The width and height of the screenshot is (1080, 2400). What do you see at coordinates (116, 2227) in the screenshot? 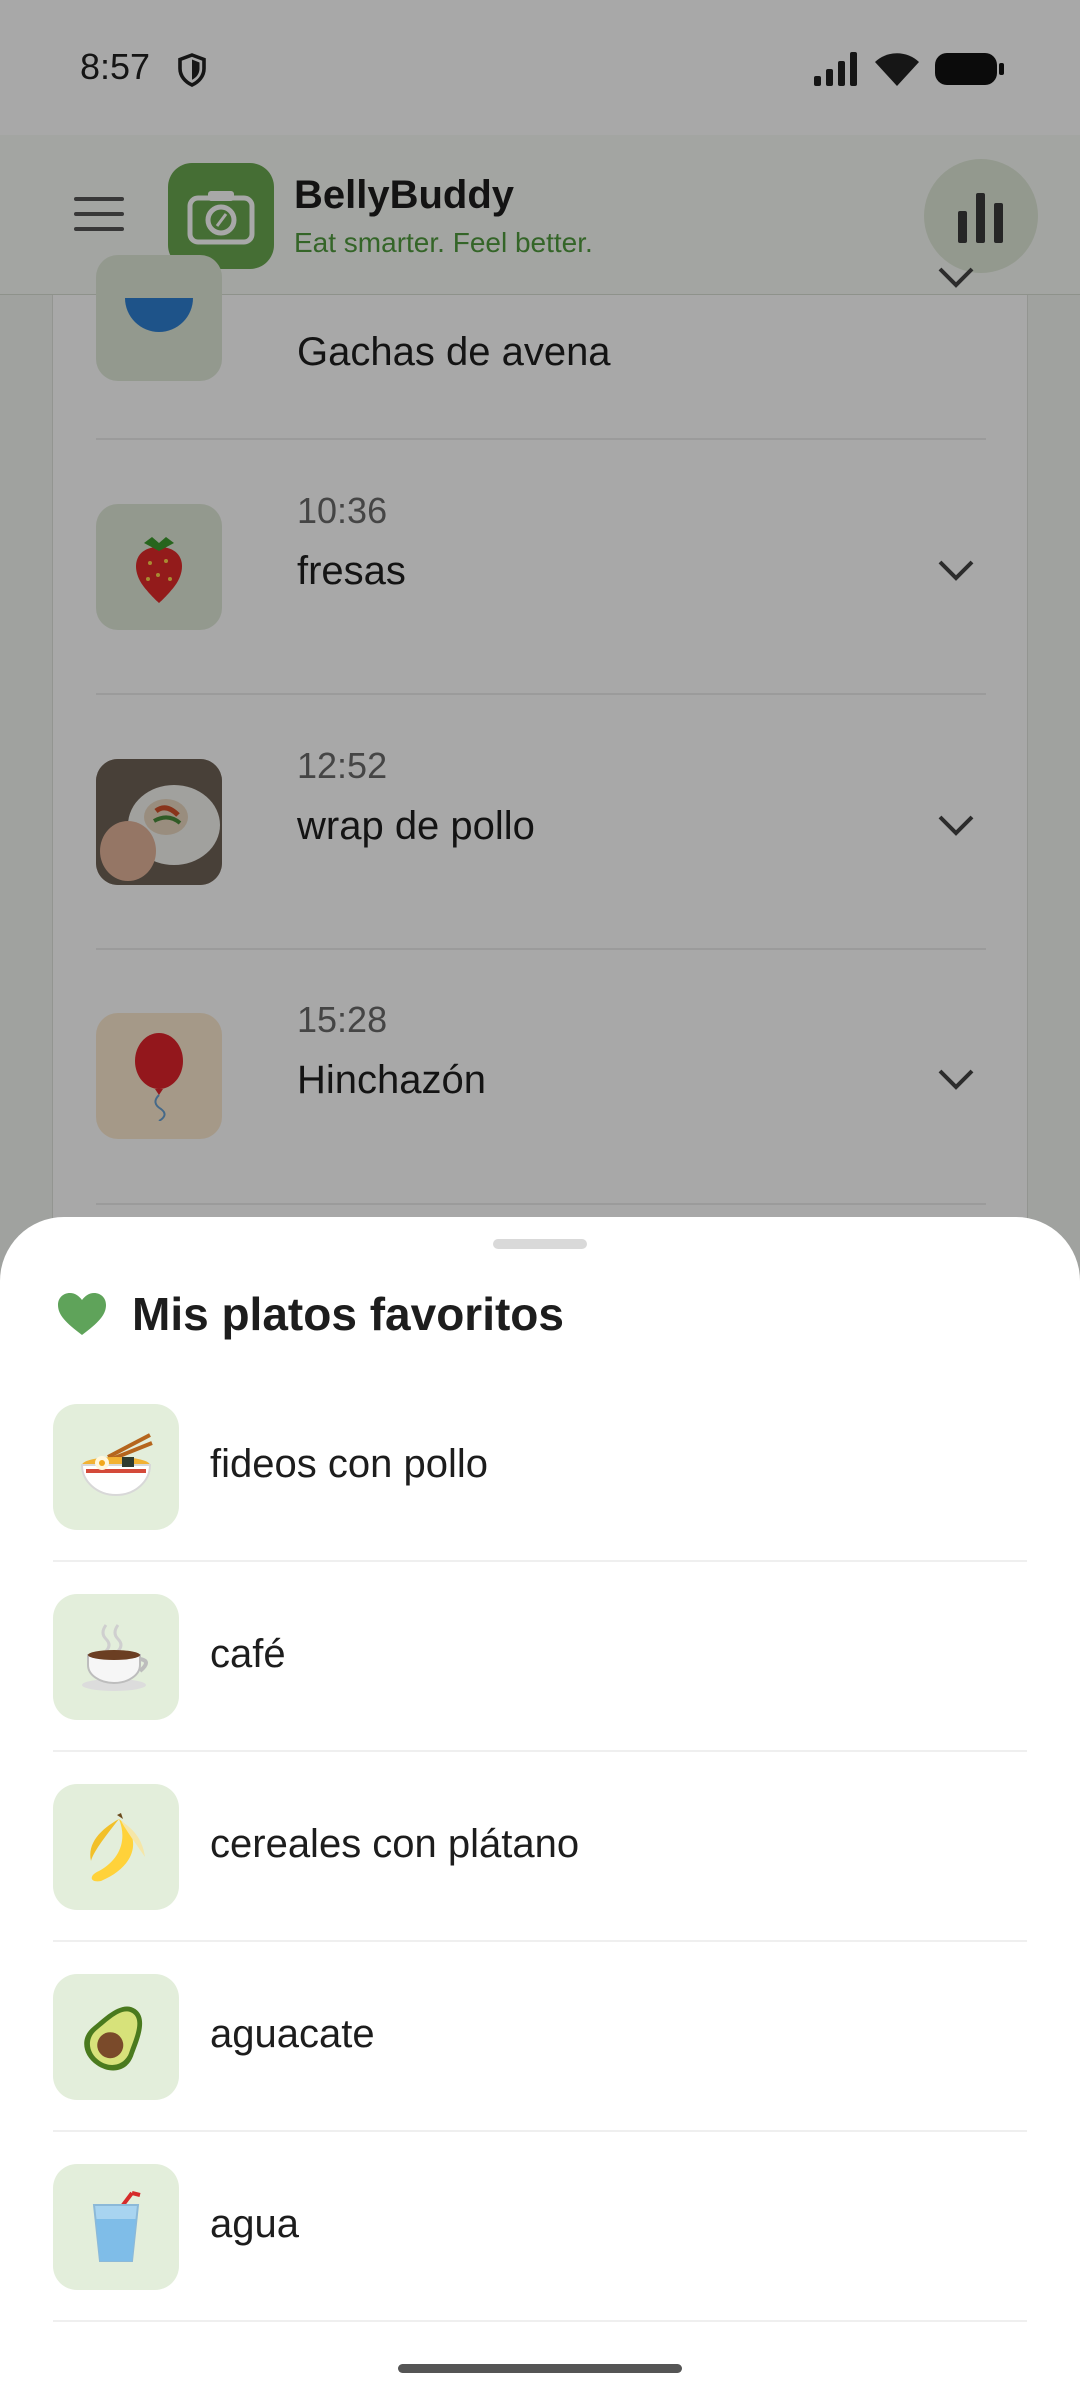
I see `water-glass-icon` at bounding box center [116, 2227].